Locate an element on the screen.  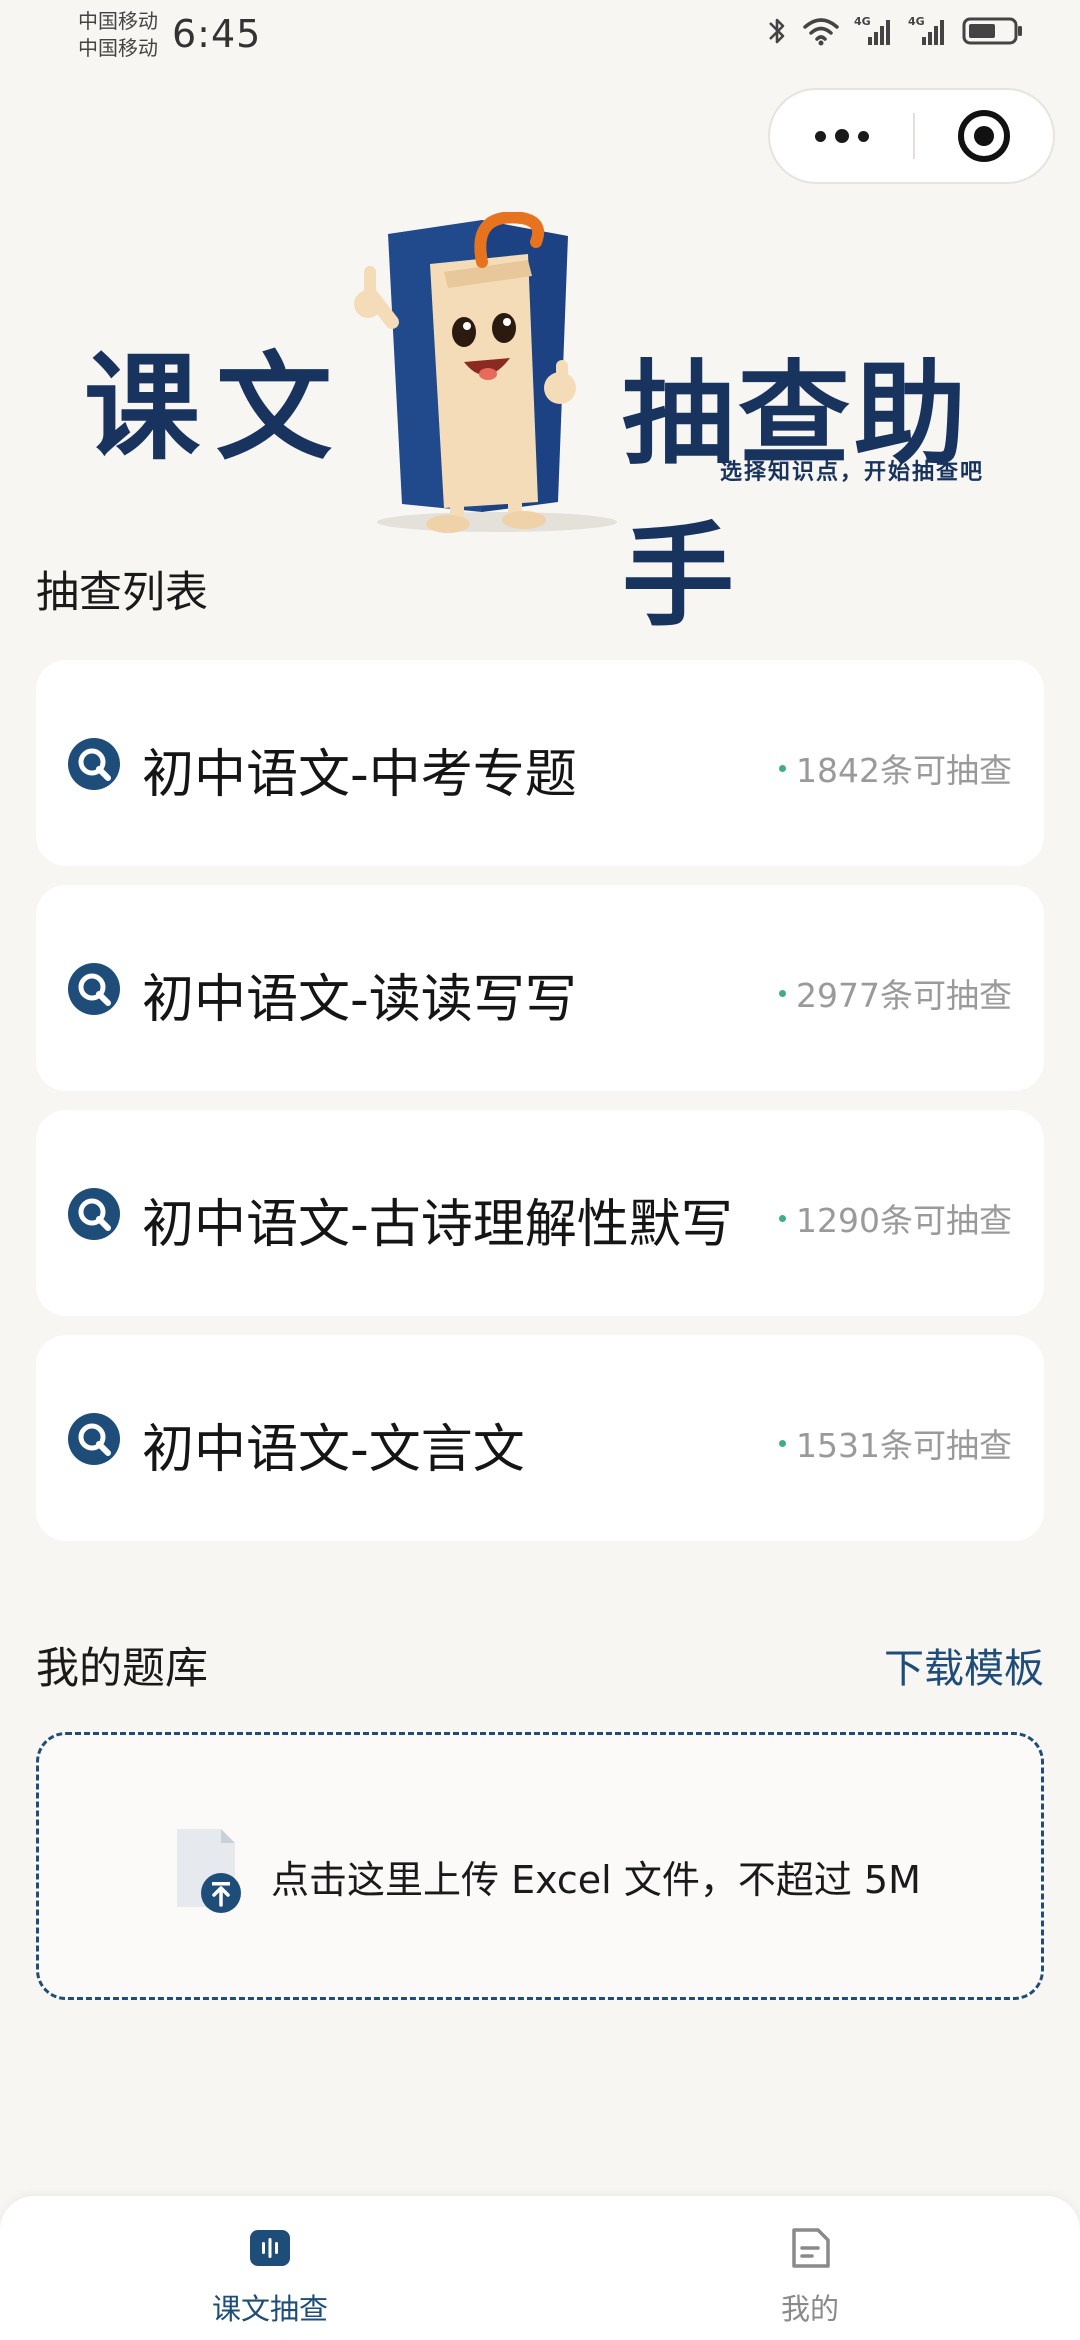
list-item-count-text: 1842条可抽查 is located at coordinates (904, 770).